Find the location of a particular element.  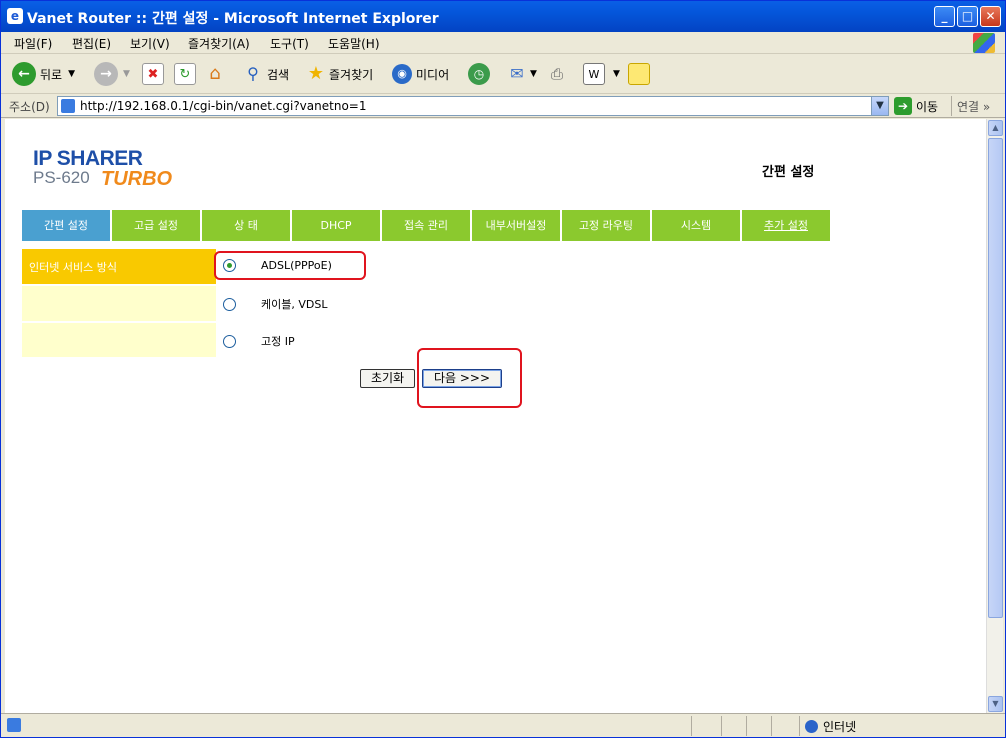

tab-easy-setup: 간편 설정 is located at coordinates (66, 225).